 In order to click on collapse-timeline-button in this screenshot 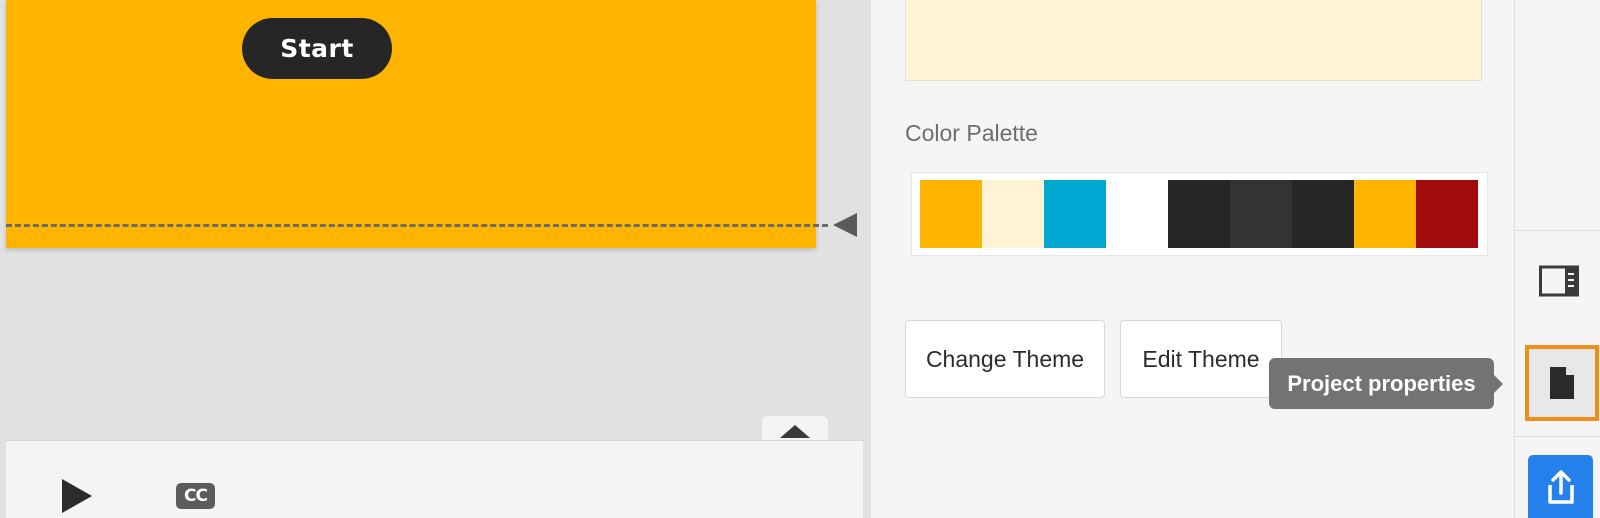, I will do `click(795, 429)`.